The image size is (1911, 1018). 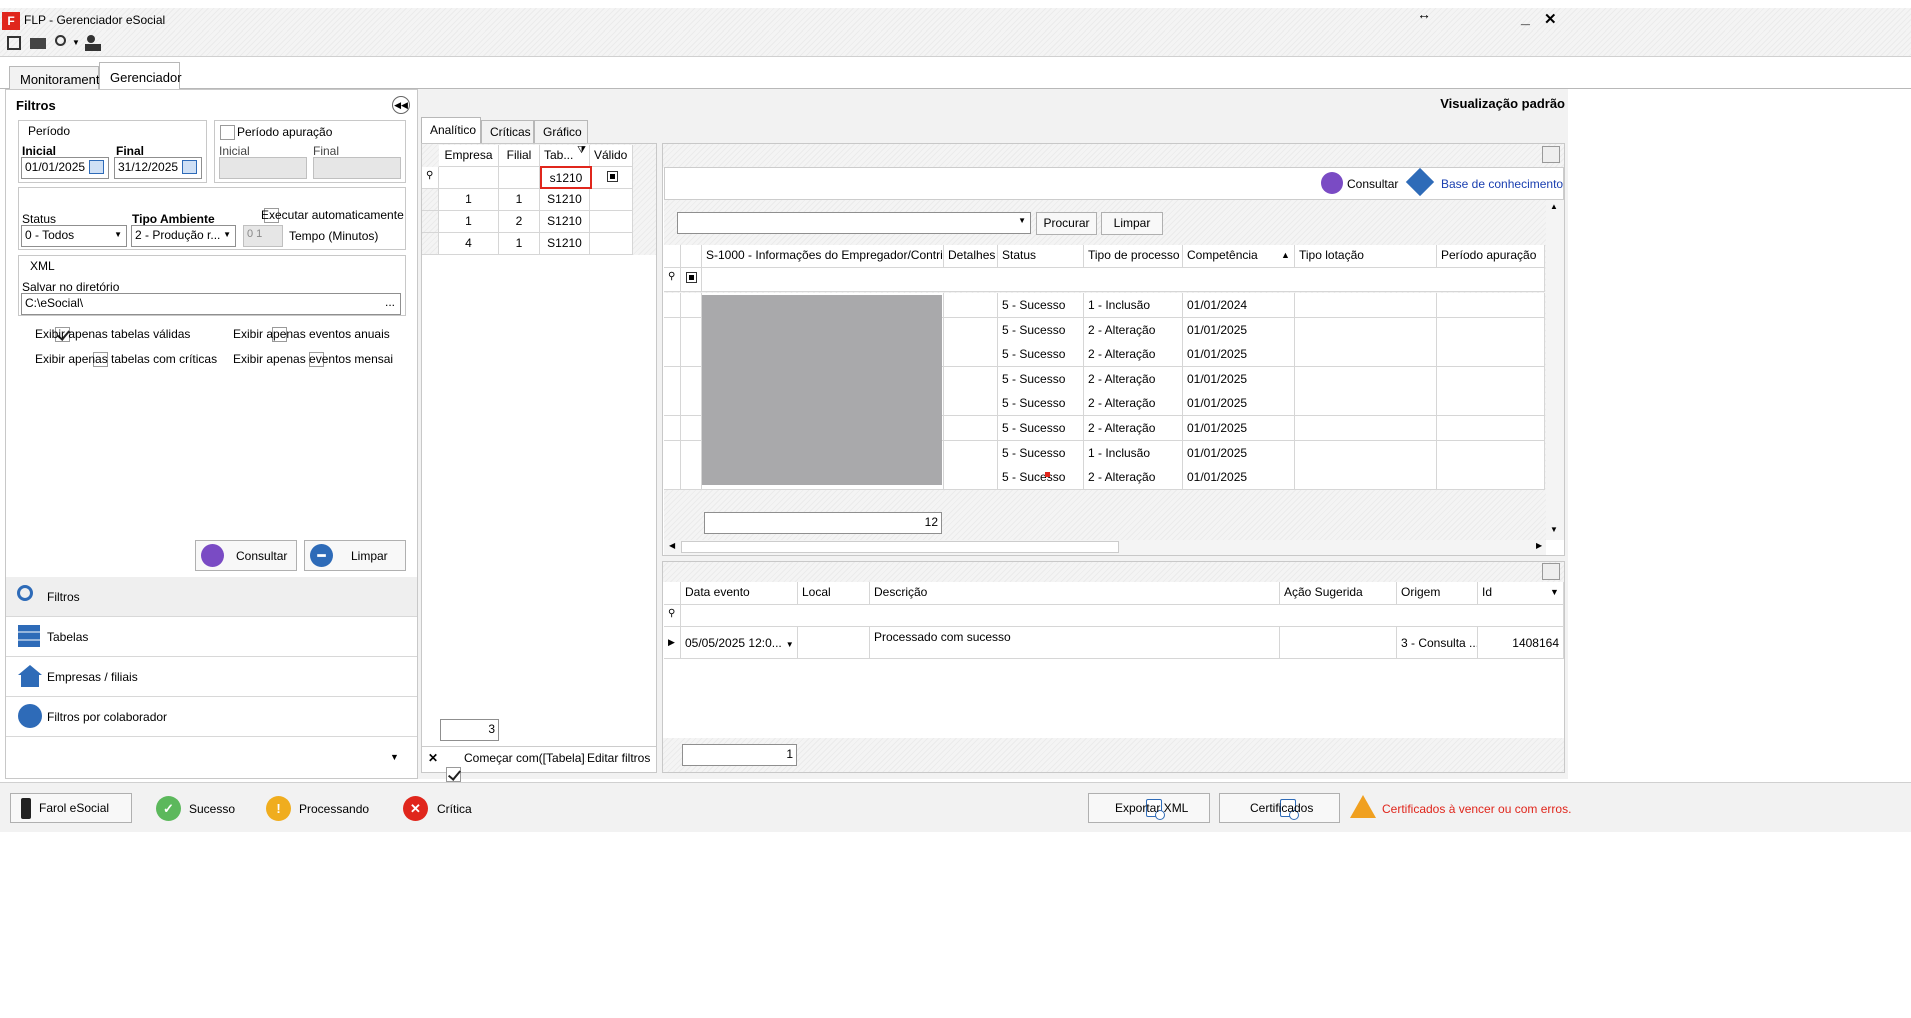 What do you see at coordinates (565, 156) in the screenshot?
I see `column-header-tabela: Tab... ⧩` at bounding box center [565, 156].